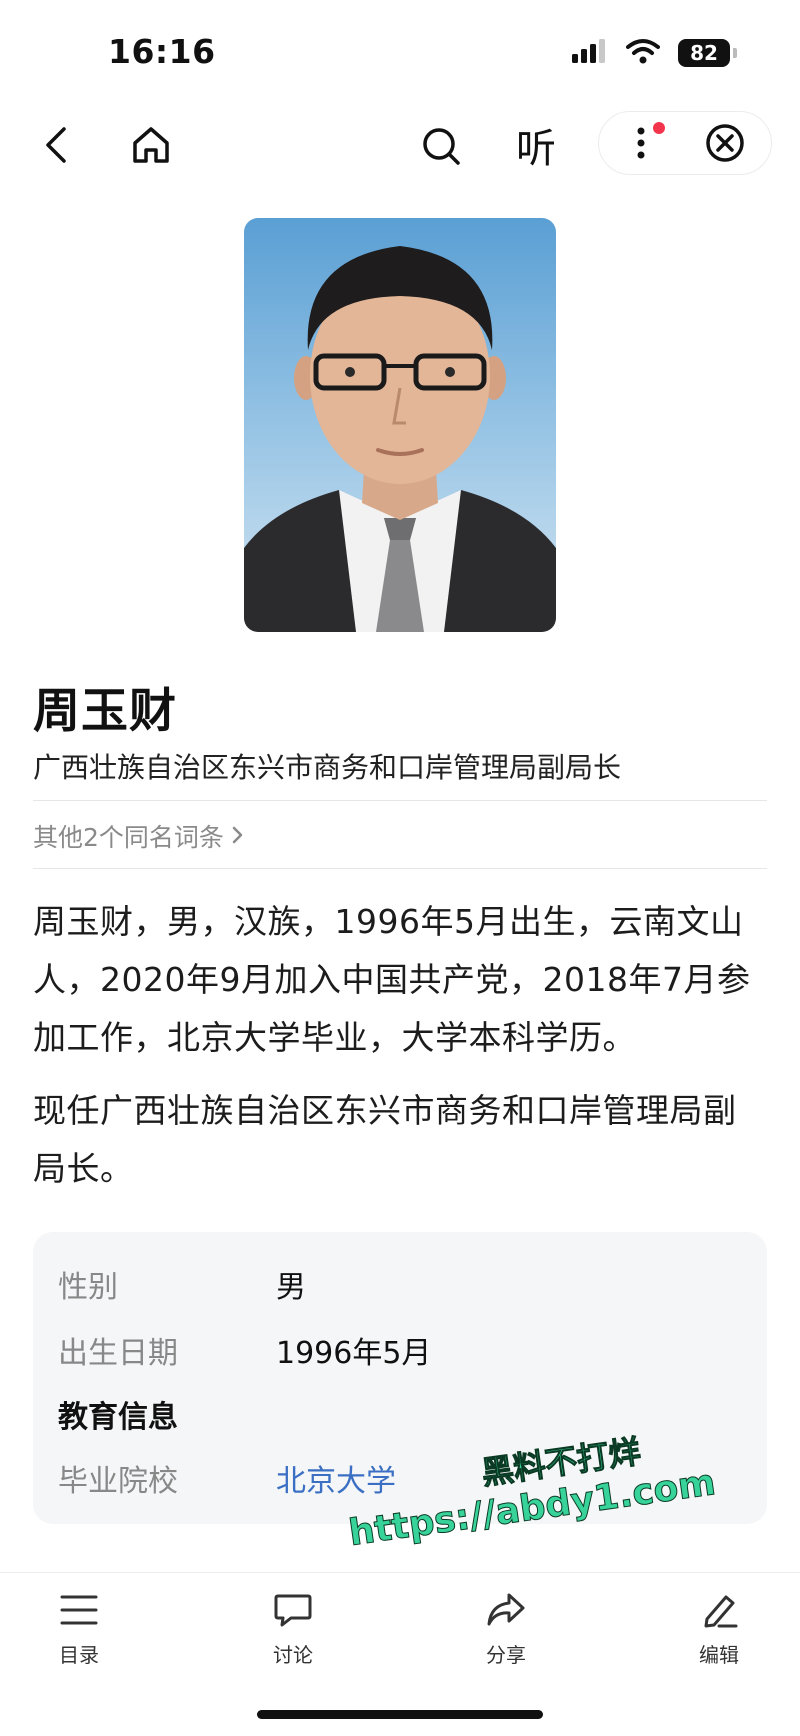 The width and height of the screenshot is (800, 1736). I want to click on tab-catalog: 目录, so click(79, 1629).